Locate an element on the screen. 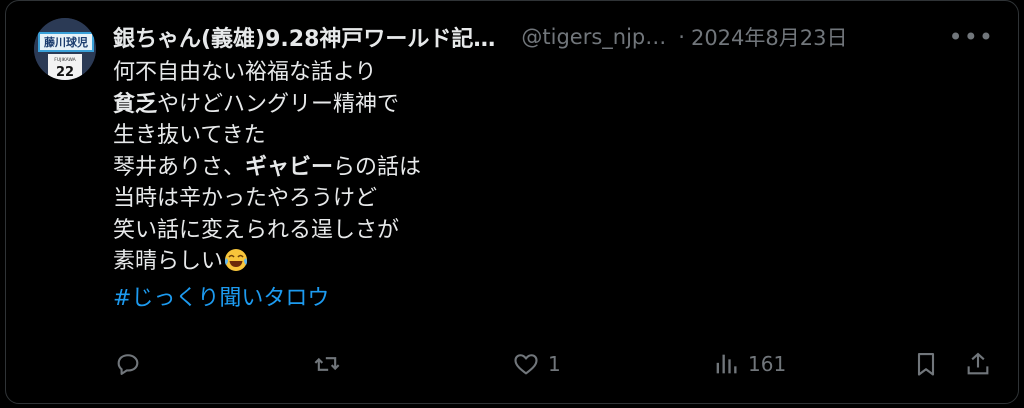  views-count: 161 is located at coordinates (767, 364).